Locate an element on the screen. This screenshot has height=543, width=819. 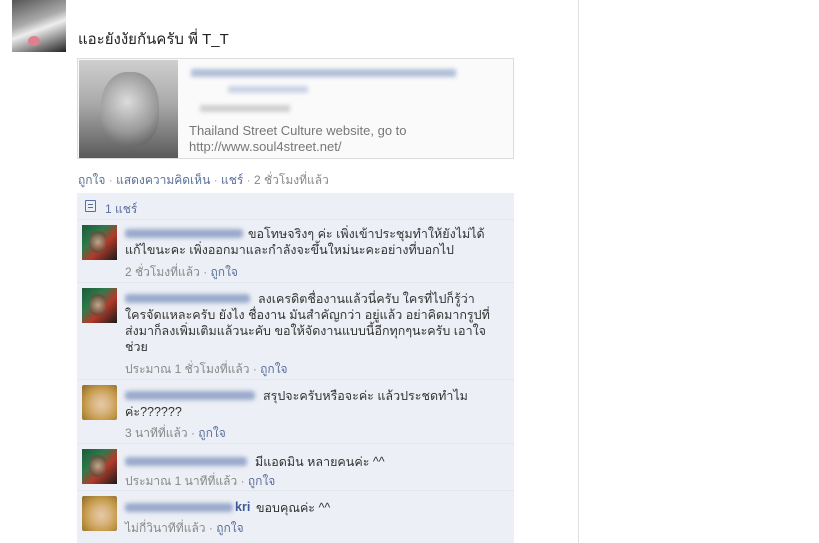
commenter-name-visible: kri is located at coordinates (242, 507).